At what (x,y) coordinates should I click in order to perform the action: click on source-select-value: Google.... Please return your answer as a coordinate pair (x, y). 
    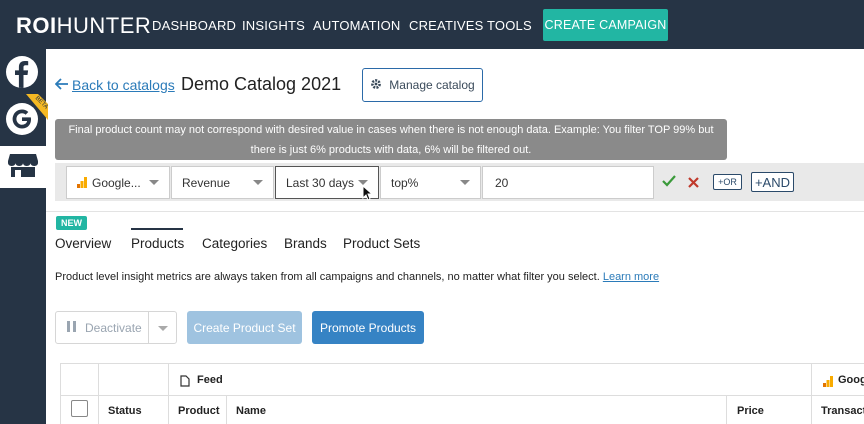
    Looking at the image, I should click on (116, 182).